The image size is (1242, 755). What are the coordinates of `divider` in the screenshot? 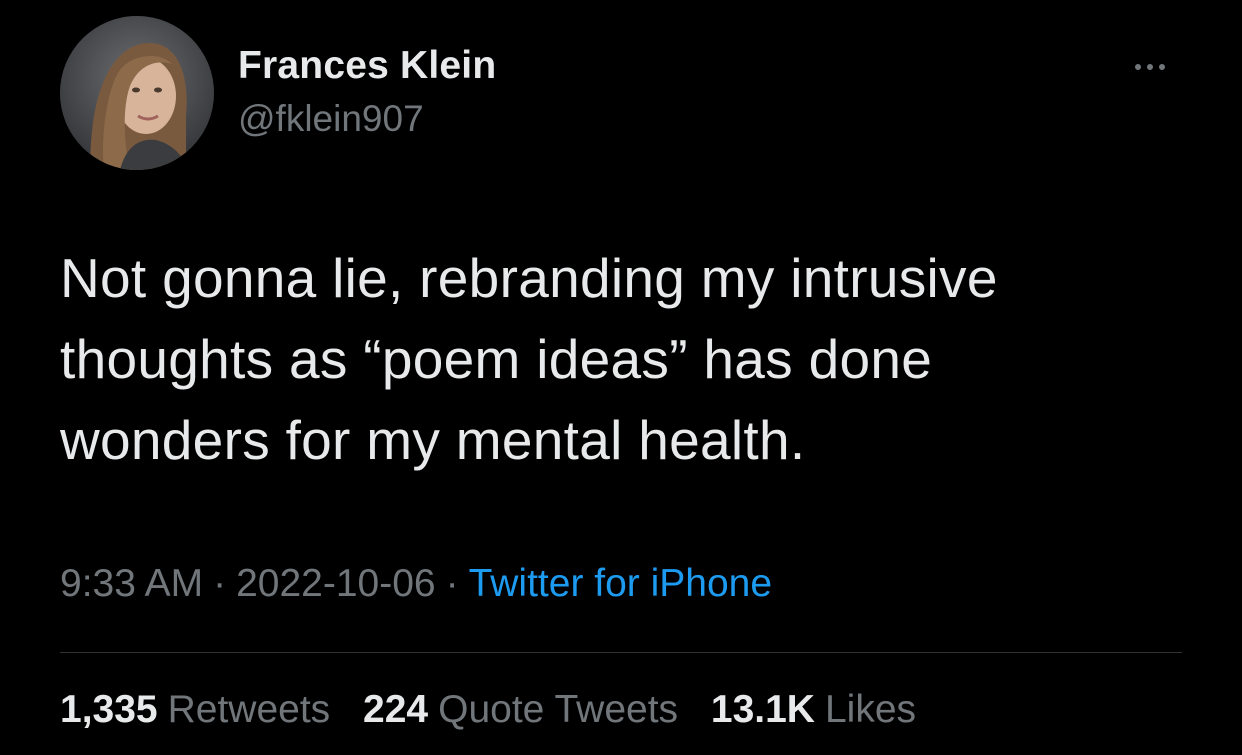 It's located at (621, 652).